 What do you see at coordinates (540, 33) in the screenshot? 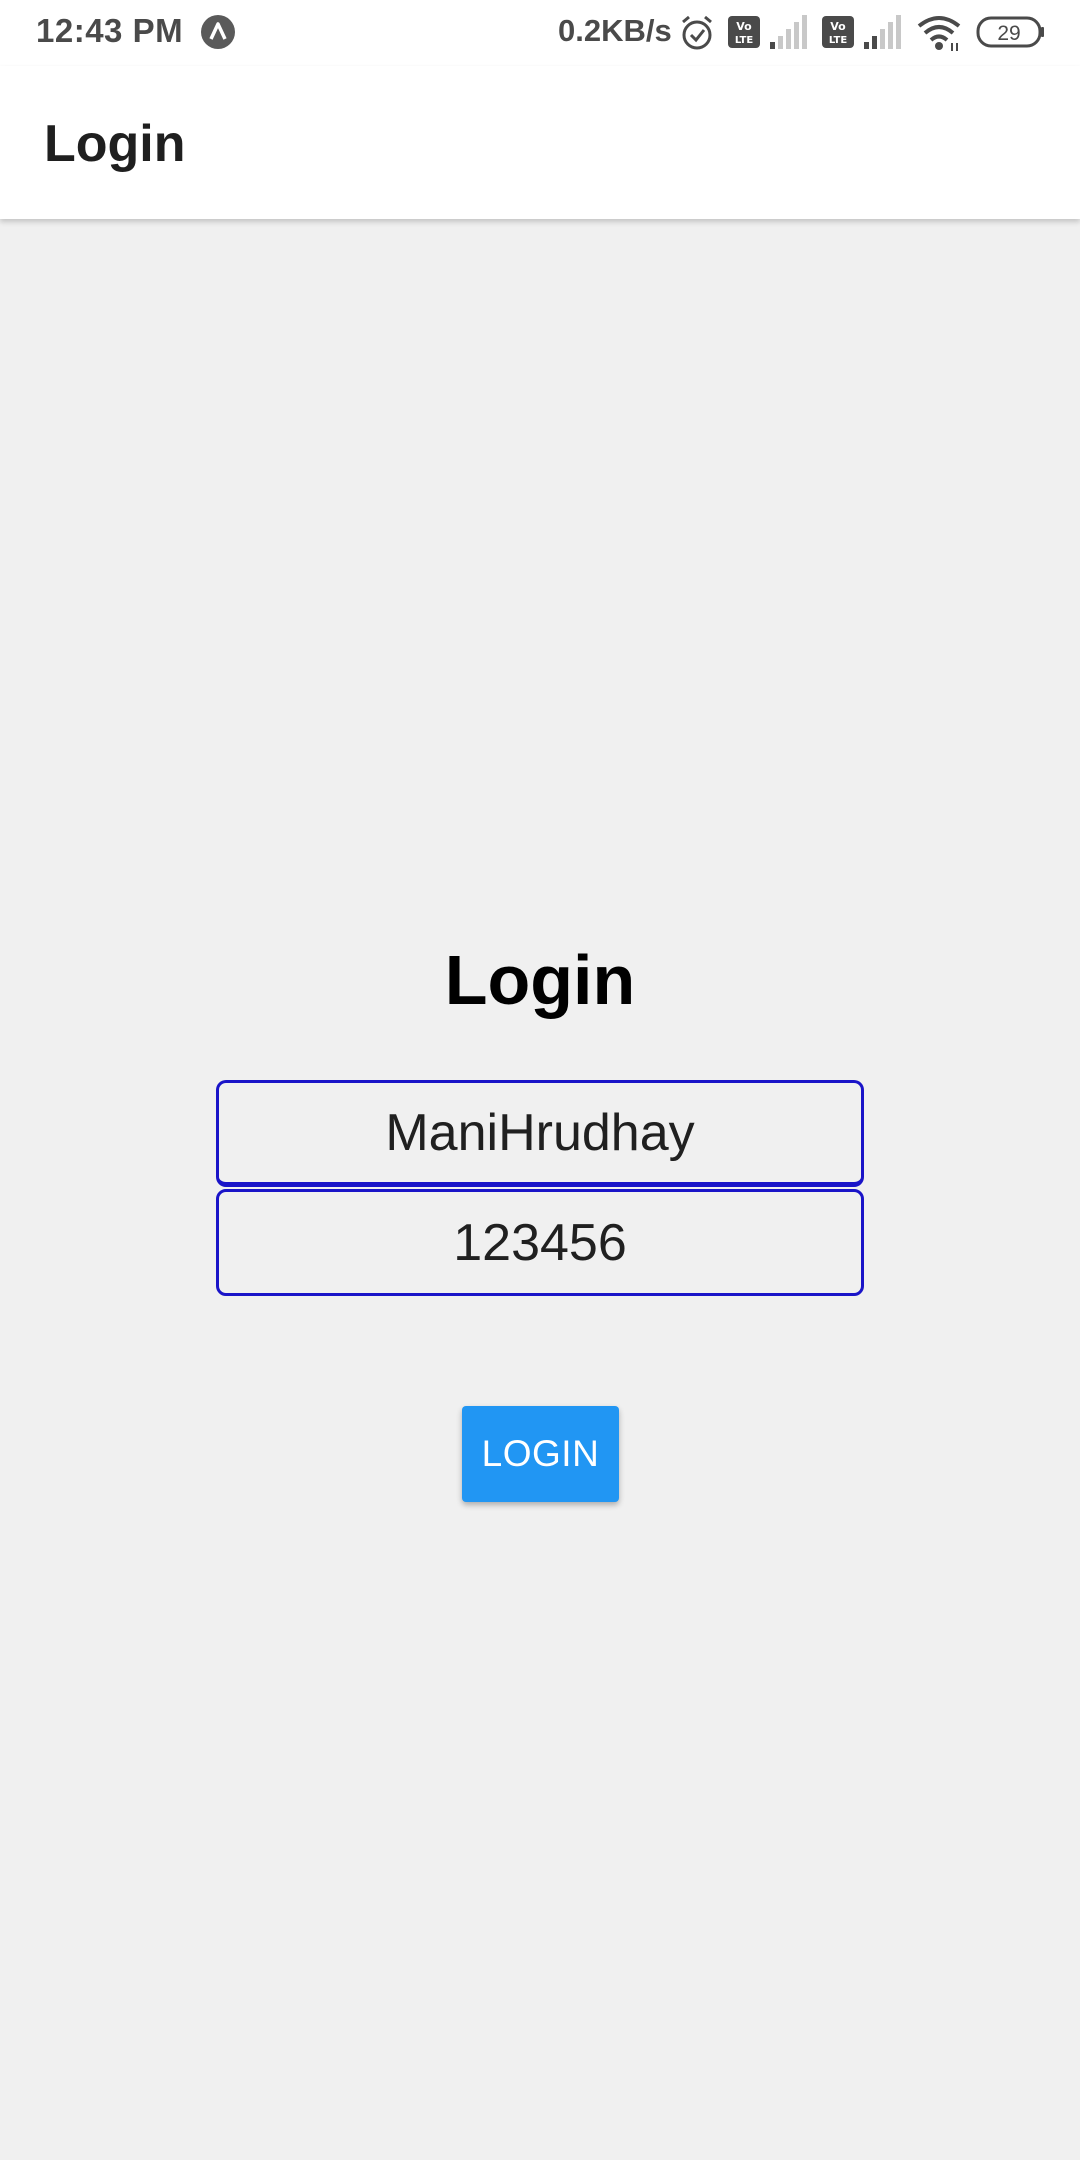
I see `status-bar: 12:43 PM 0.2KB/s Vo LTE Vo LTE 29` at bounding box center [540, 33].